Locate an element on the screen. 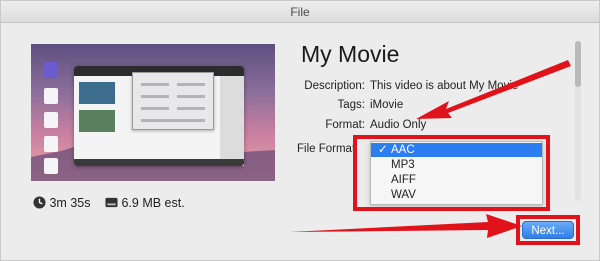 The image size is (600, 261). format-popup: Audio Only is located at coordinates (398, 125).